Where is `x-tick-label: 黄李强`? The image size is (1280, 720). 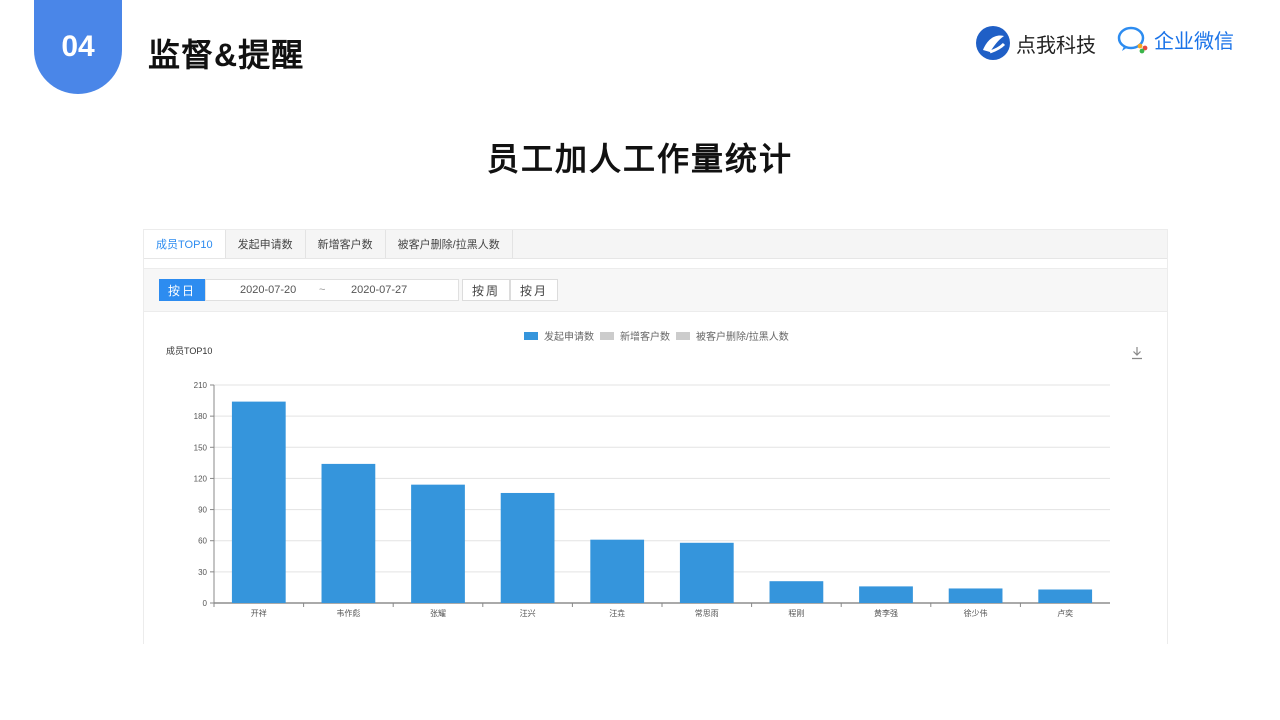
x-tick-label: 黄李强 is located at coordinates (886, 613).